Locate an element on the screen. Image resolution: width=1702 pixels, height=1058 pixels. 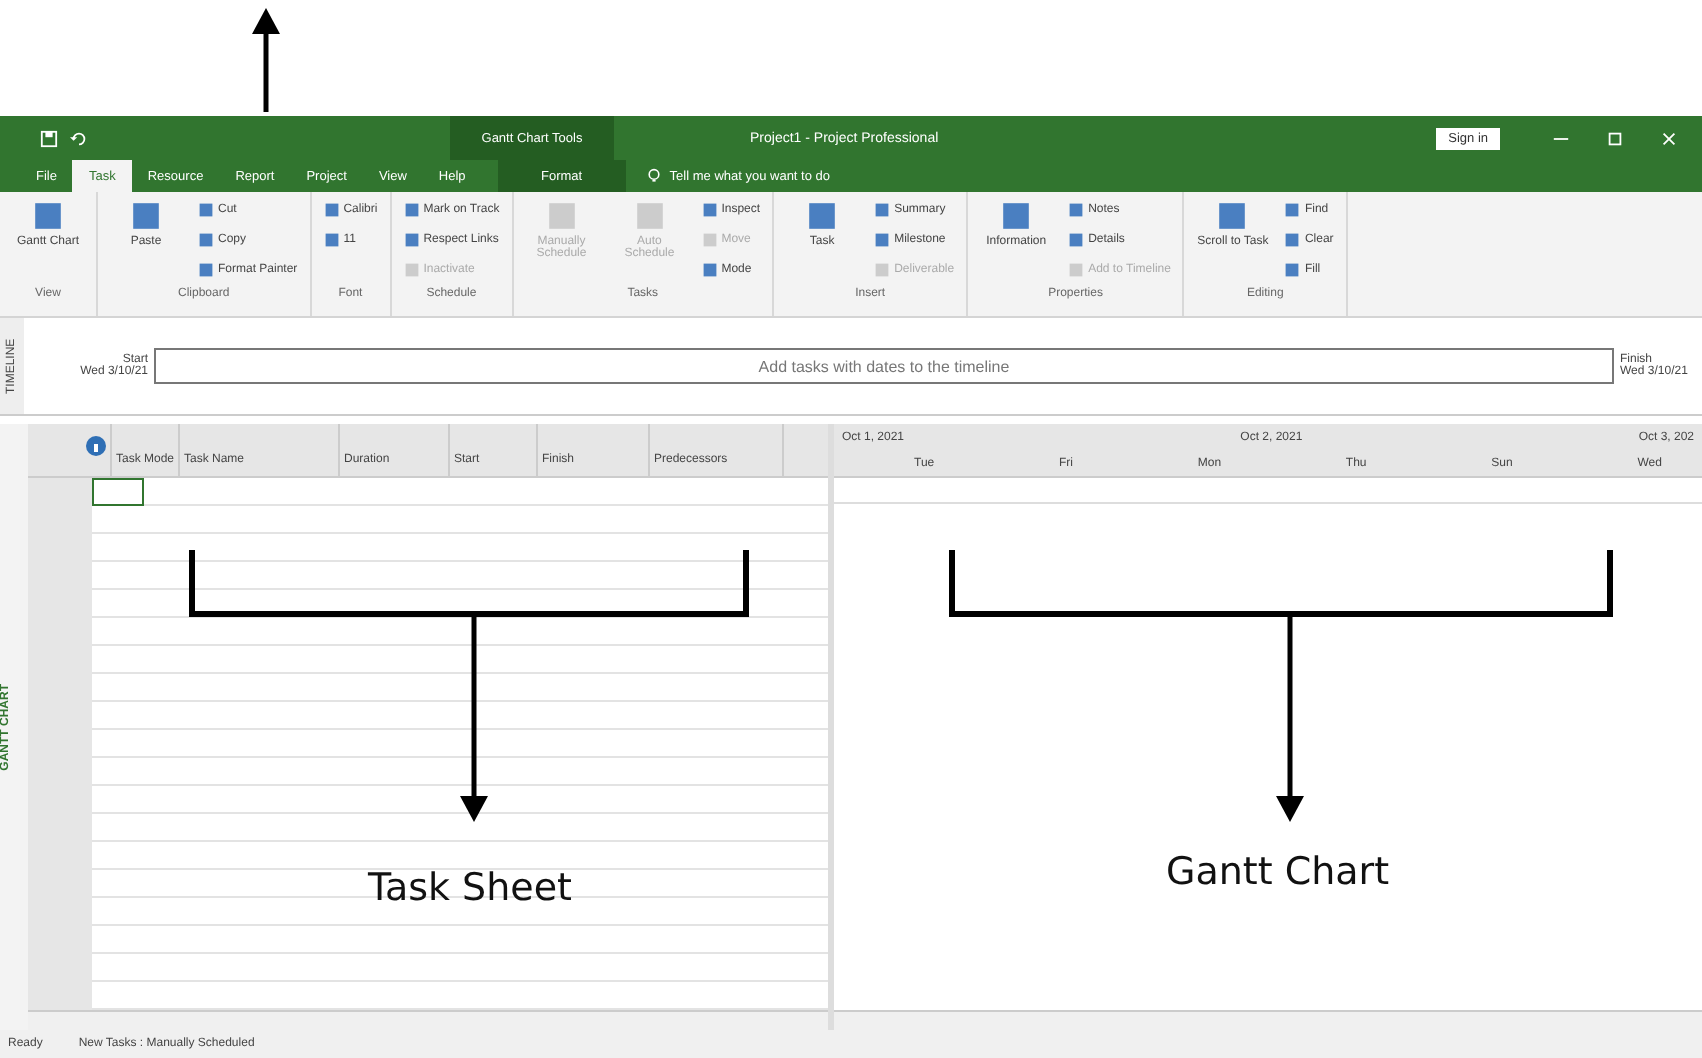
annotation-label: Gantt Chart is located at coordinates (1278, 872).